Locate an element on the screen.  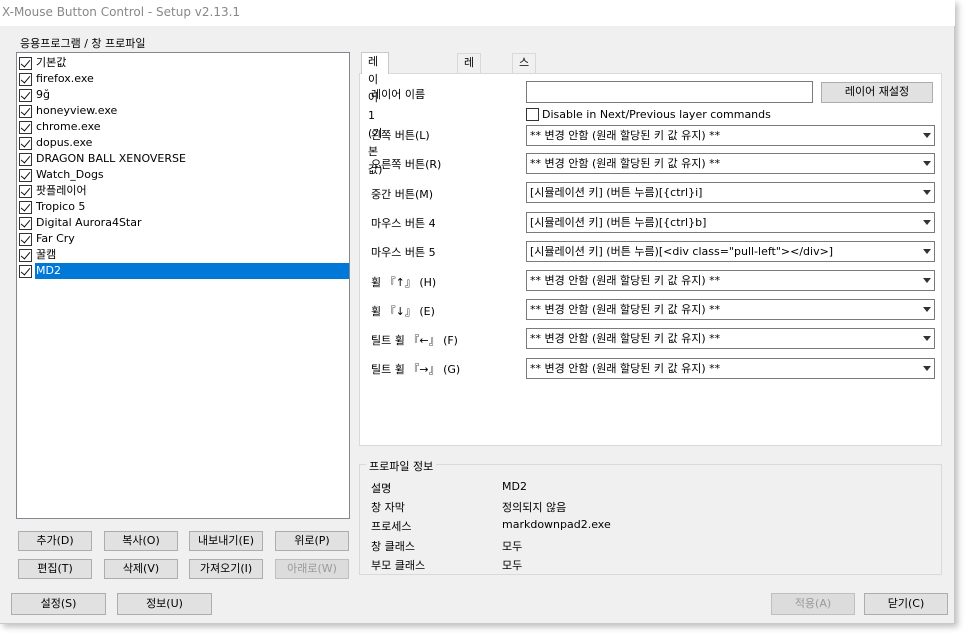
close-button: 닫기(C) is located at coordinates (906, 604).